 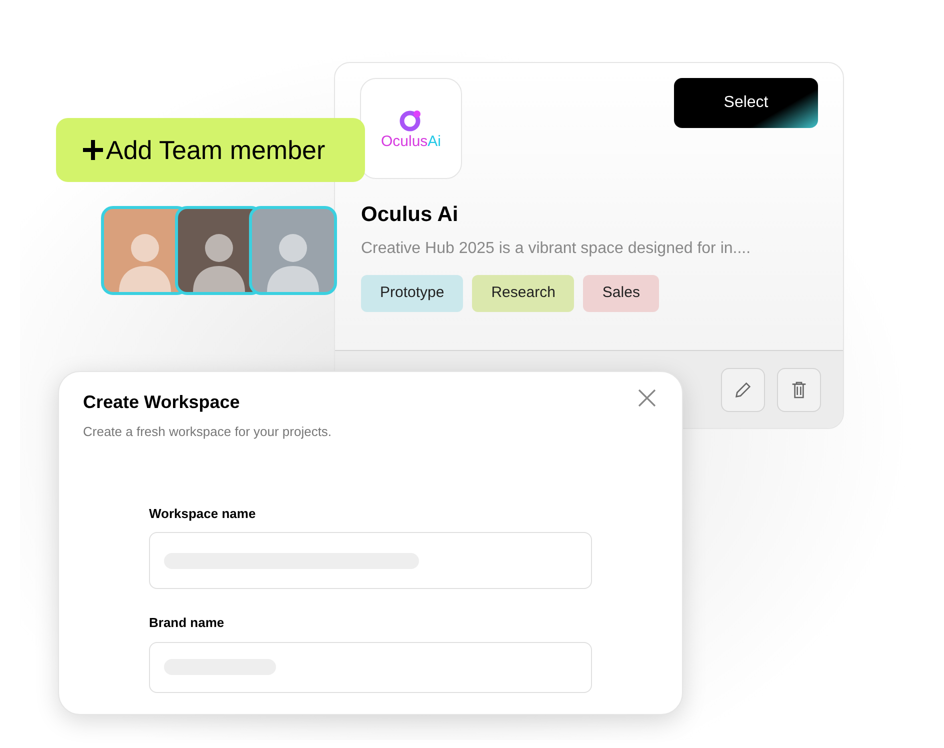 I want to click on project-title: Oculus Ai, so click(x=410, y=215).